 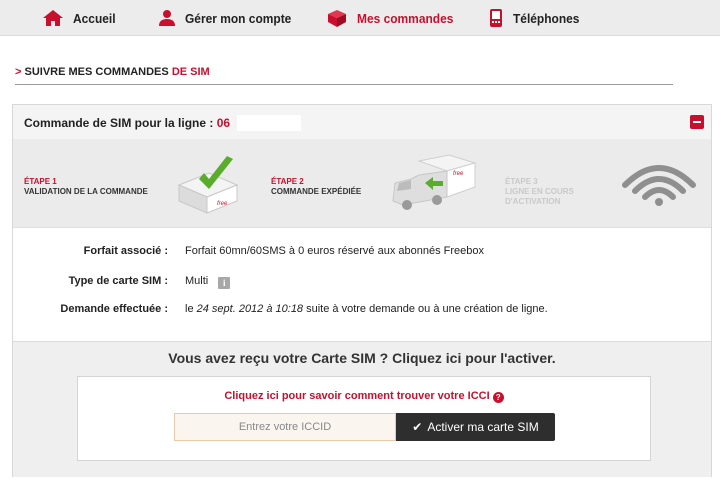 What do you see at coordinates (250, 309) in the screenshot?
I see `demande-date: 24 sept. 2012 à 10:18` at bounding box center [250, 309].